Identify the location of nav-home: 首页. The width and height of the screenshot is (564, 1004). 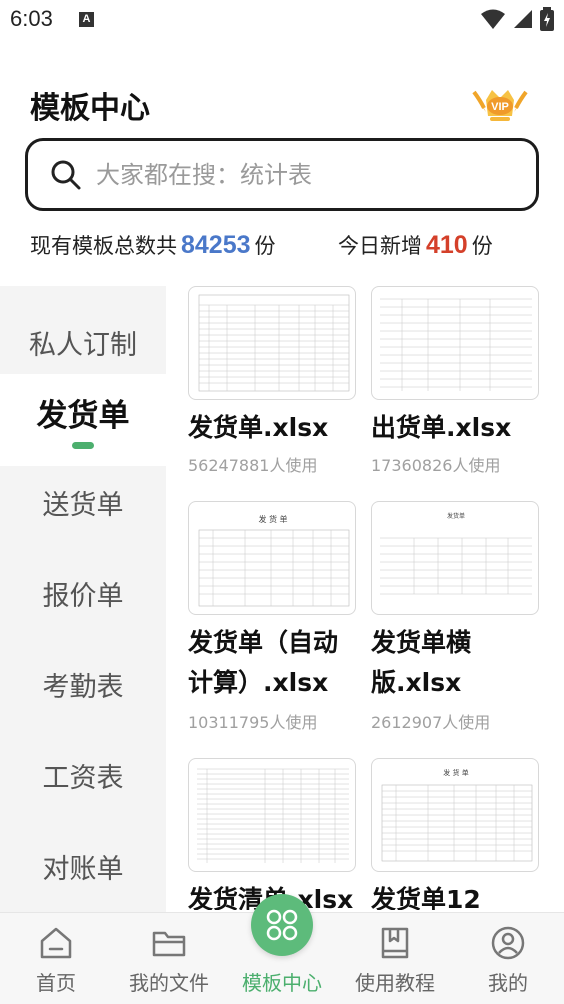
(56, 958).